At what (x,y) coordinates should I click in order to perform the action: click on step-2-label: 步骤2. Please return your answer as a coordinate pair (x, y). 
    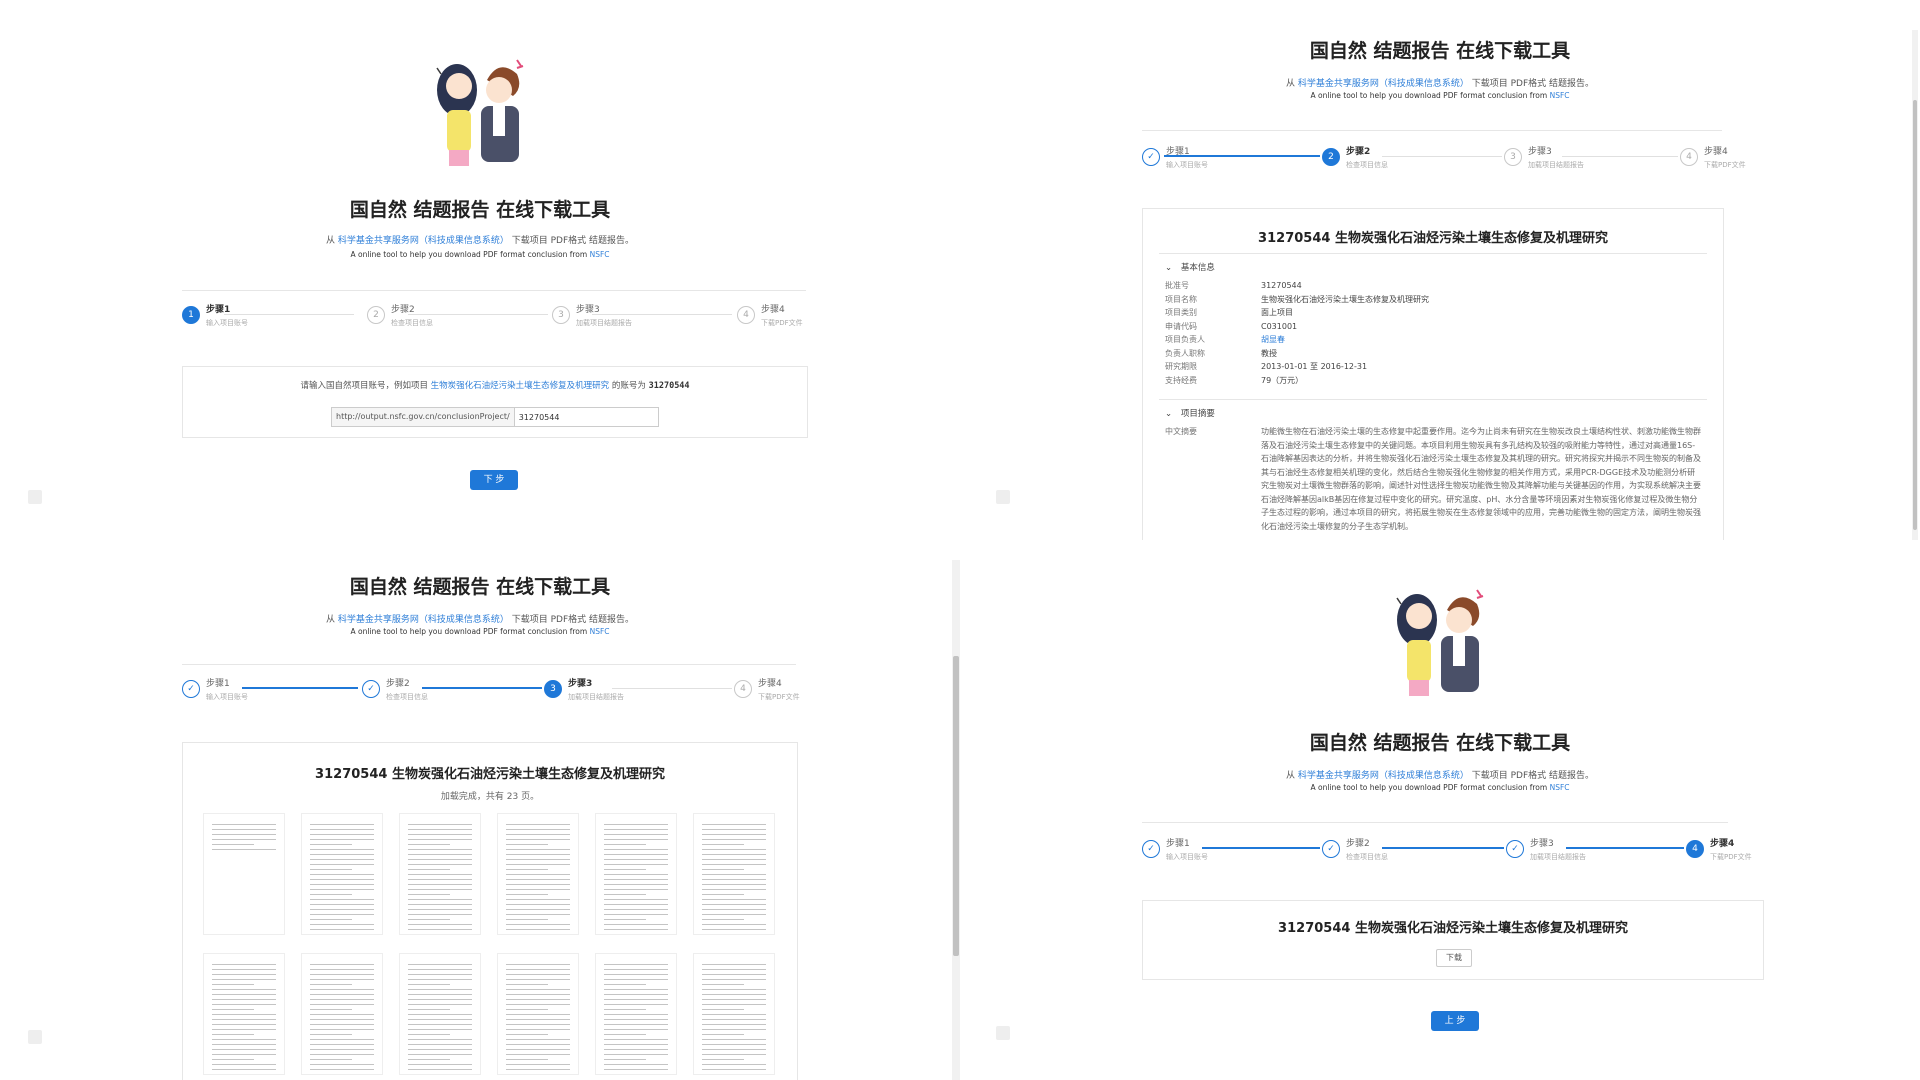
    Looking at the image, I should click on (403, 310).